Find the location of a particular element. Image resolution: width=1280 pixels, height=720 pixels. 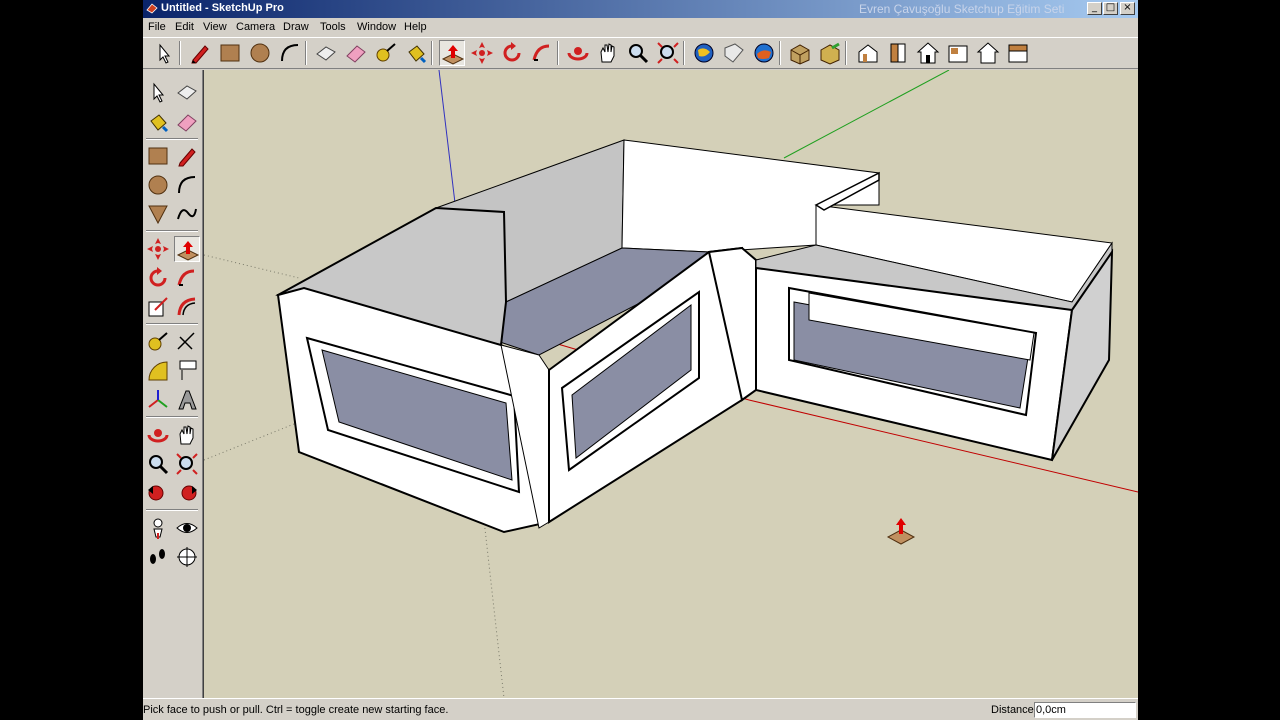

iso-view-icon is located at coordinates (868, 53).